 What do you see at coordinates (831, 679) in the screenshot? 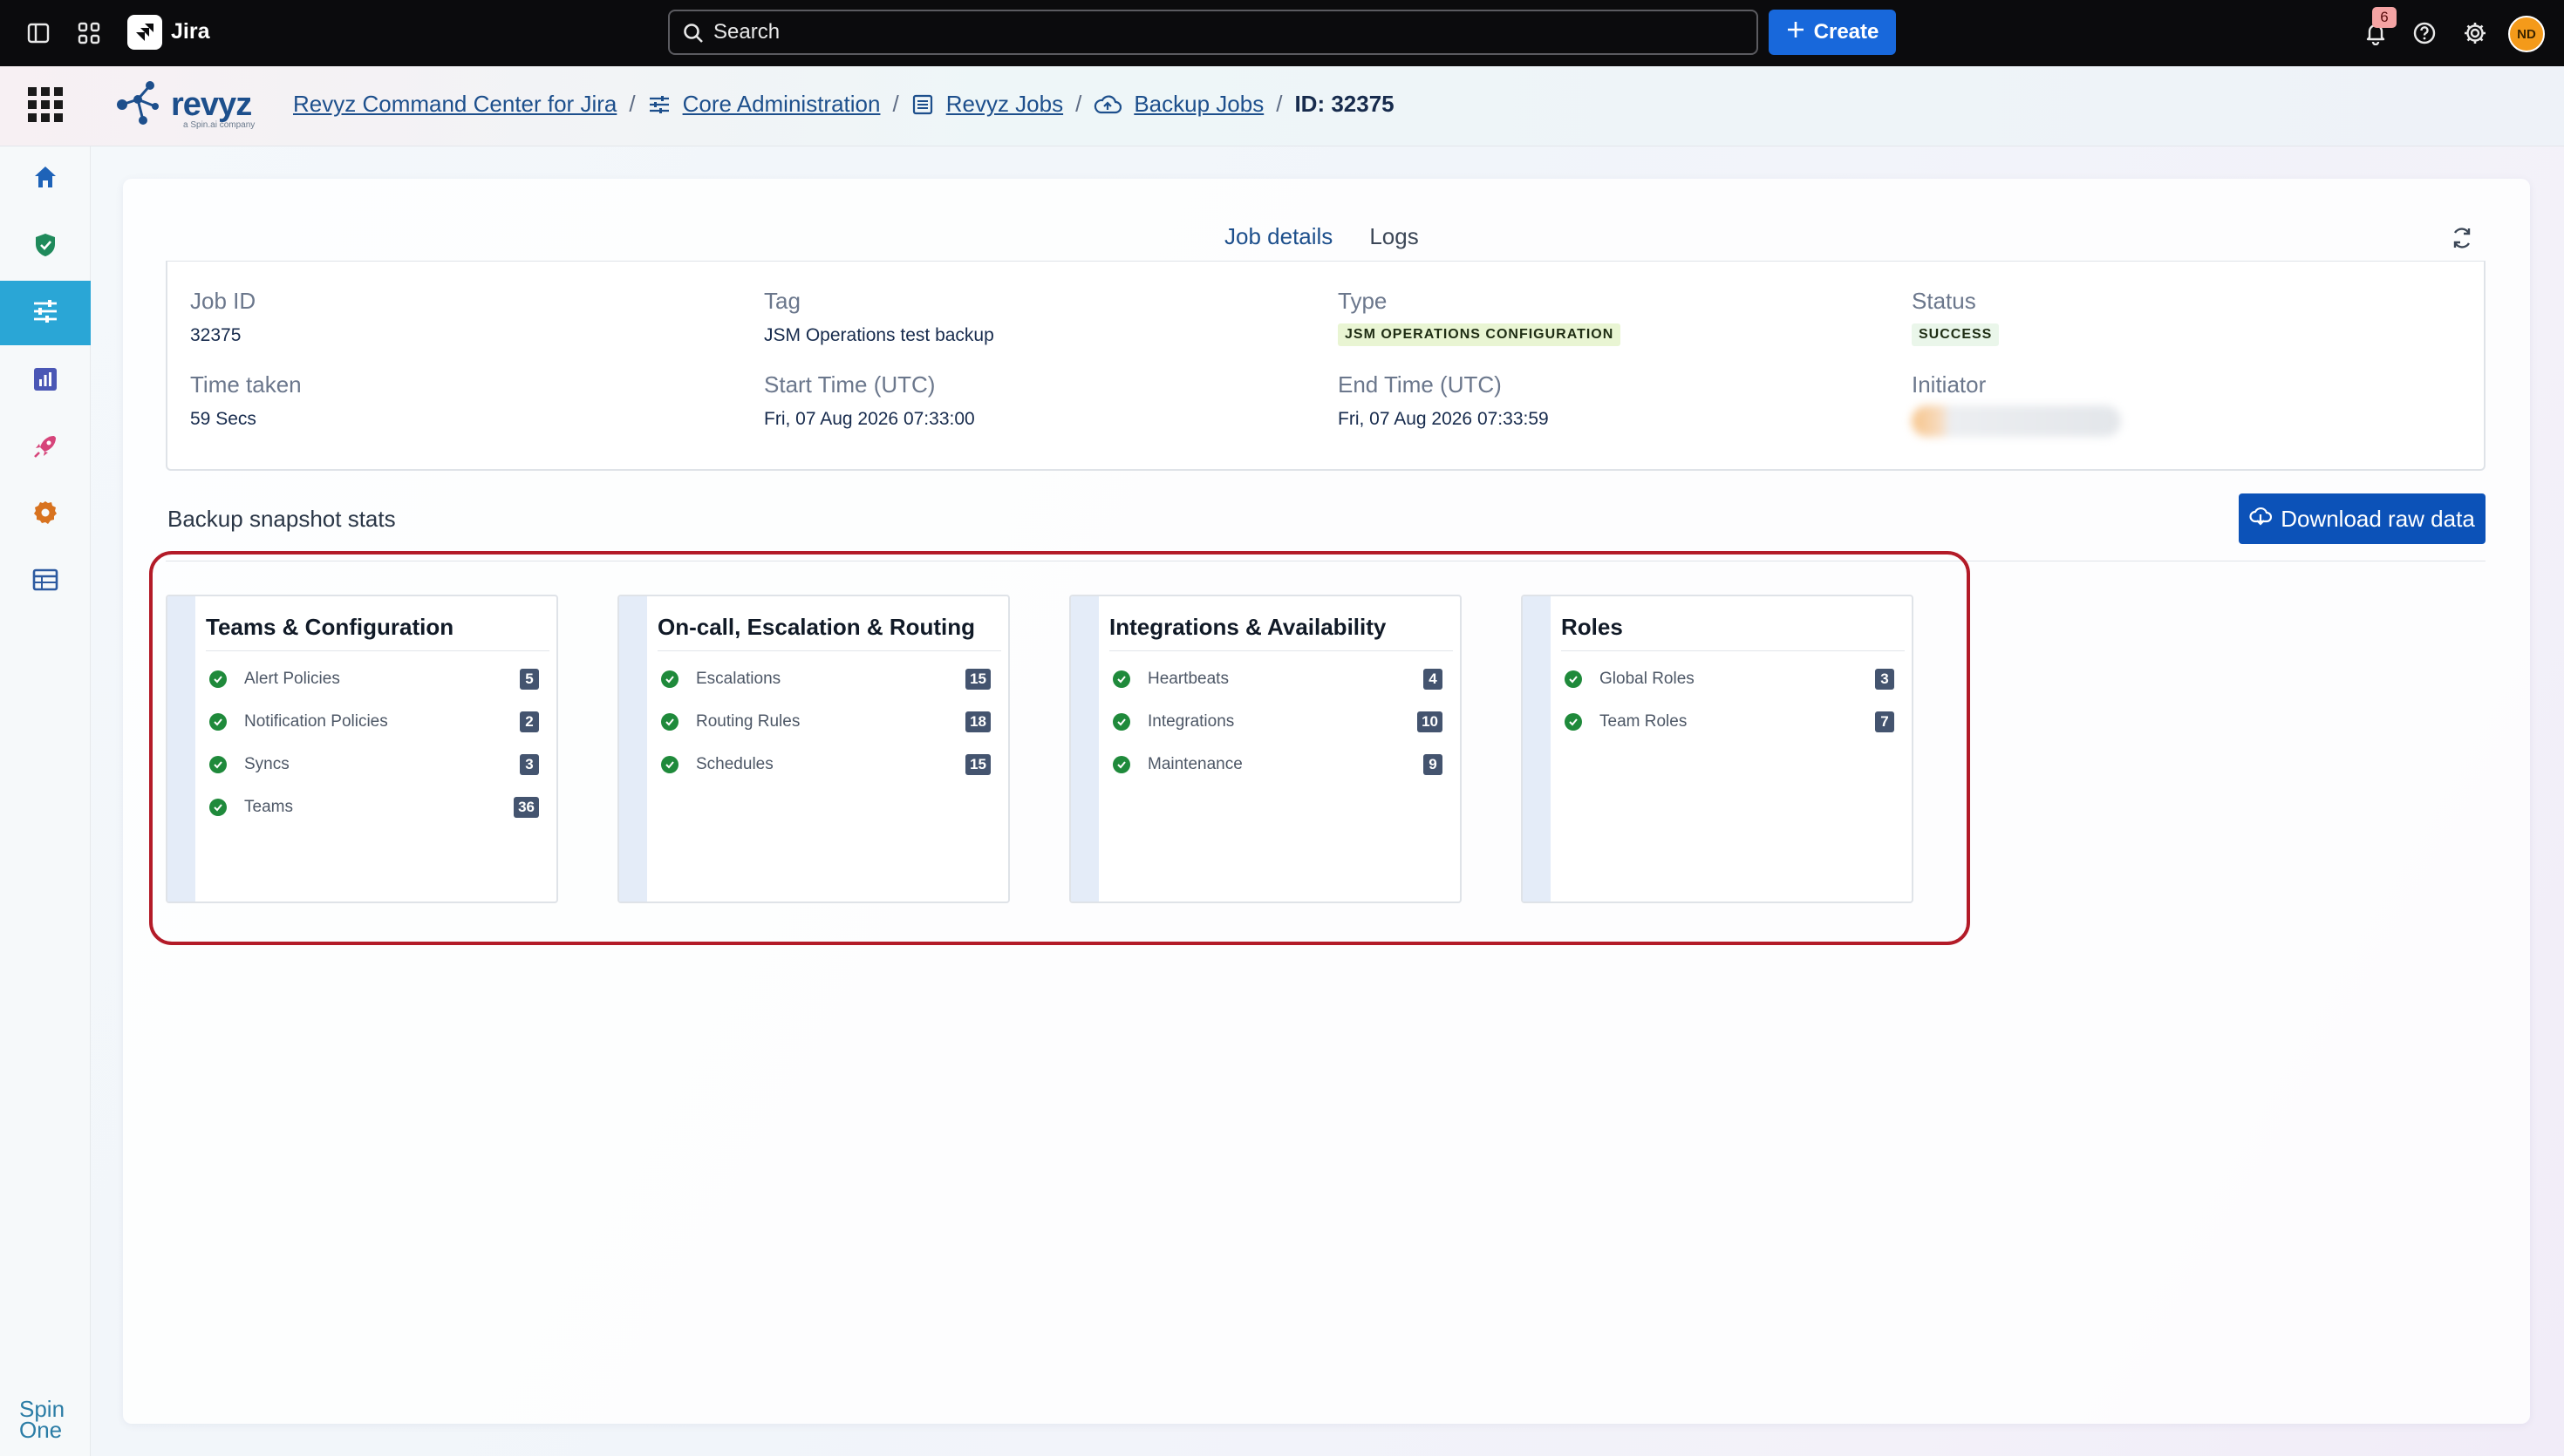
I see `stat-row-escalations: Escalations 15` at bounding box center [831, 679].